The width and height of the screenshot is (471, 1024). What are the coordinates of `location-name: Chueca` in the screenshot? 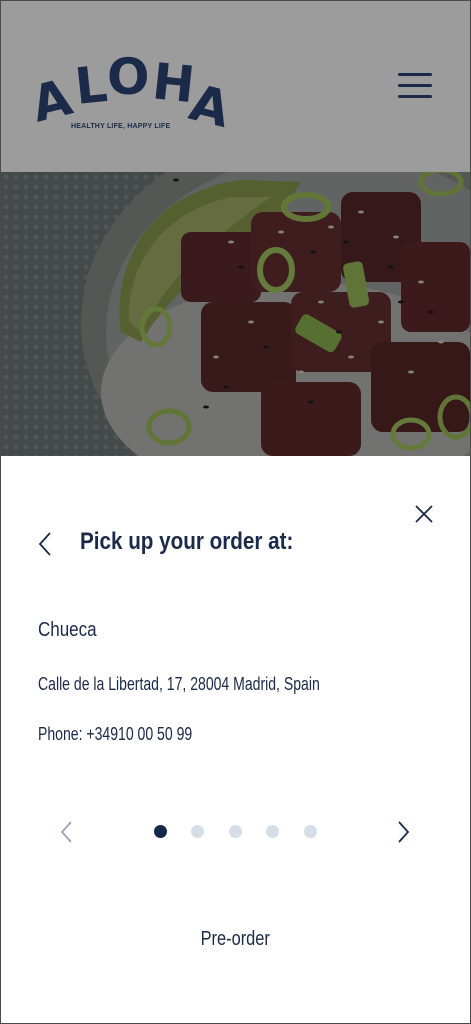 It's located at (67, 630).